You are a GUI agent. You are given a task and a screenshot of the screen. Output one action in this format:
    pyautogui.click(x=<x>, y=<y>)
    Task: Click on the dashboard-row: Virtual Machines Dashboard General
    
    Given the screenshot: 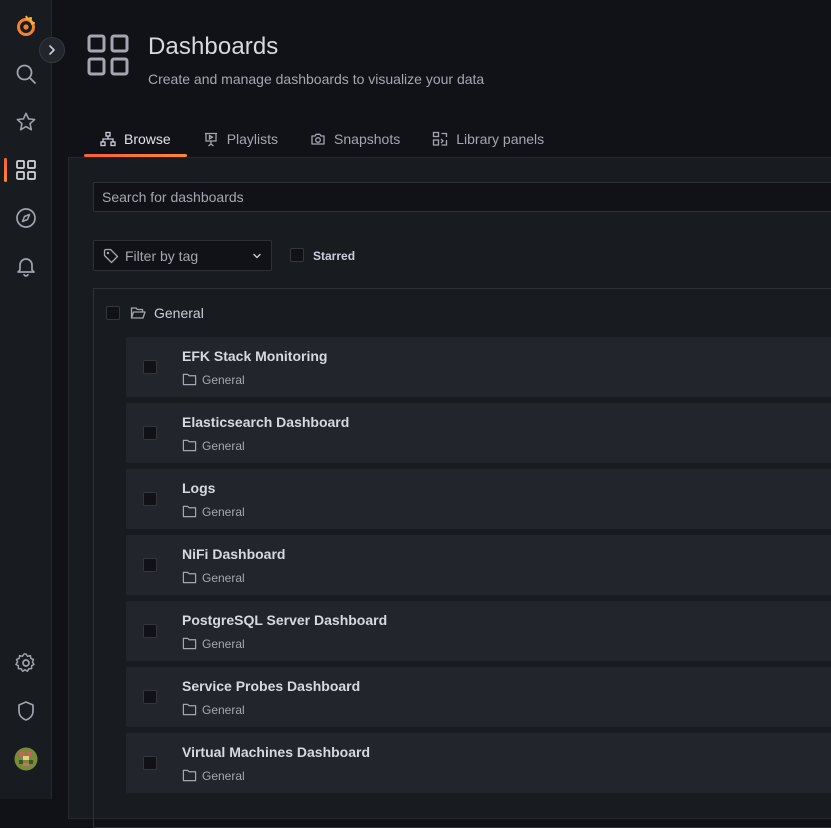 What is the action you would take?
    pyautogui.click(x=478, y=763)
    